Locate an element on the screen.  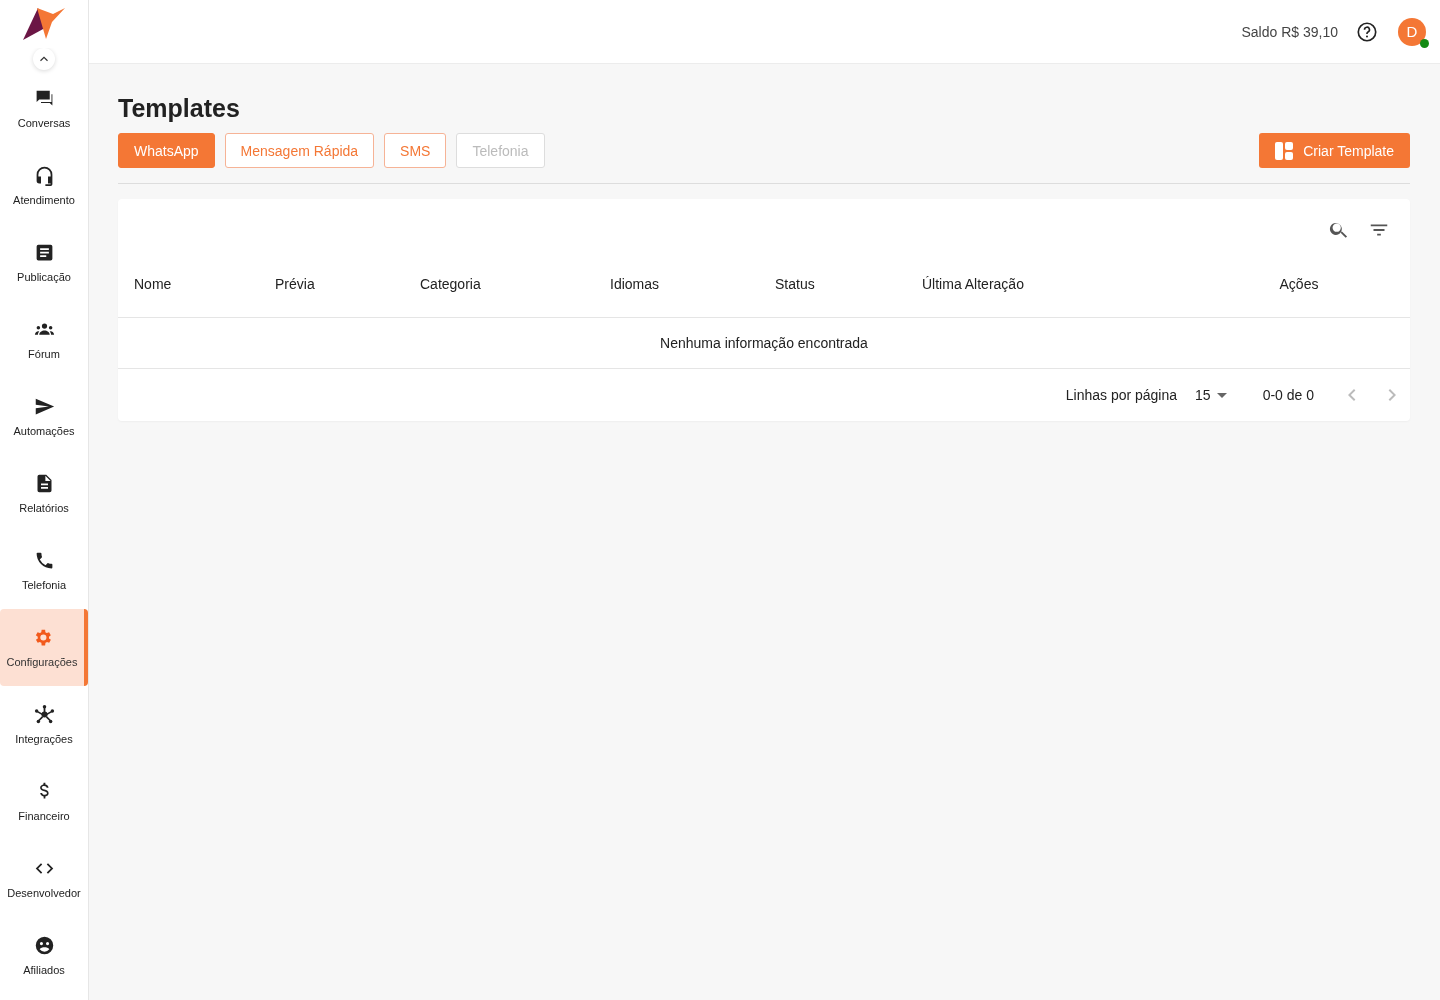
network-icon is located at coordinates (44, 714).